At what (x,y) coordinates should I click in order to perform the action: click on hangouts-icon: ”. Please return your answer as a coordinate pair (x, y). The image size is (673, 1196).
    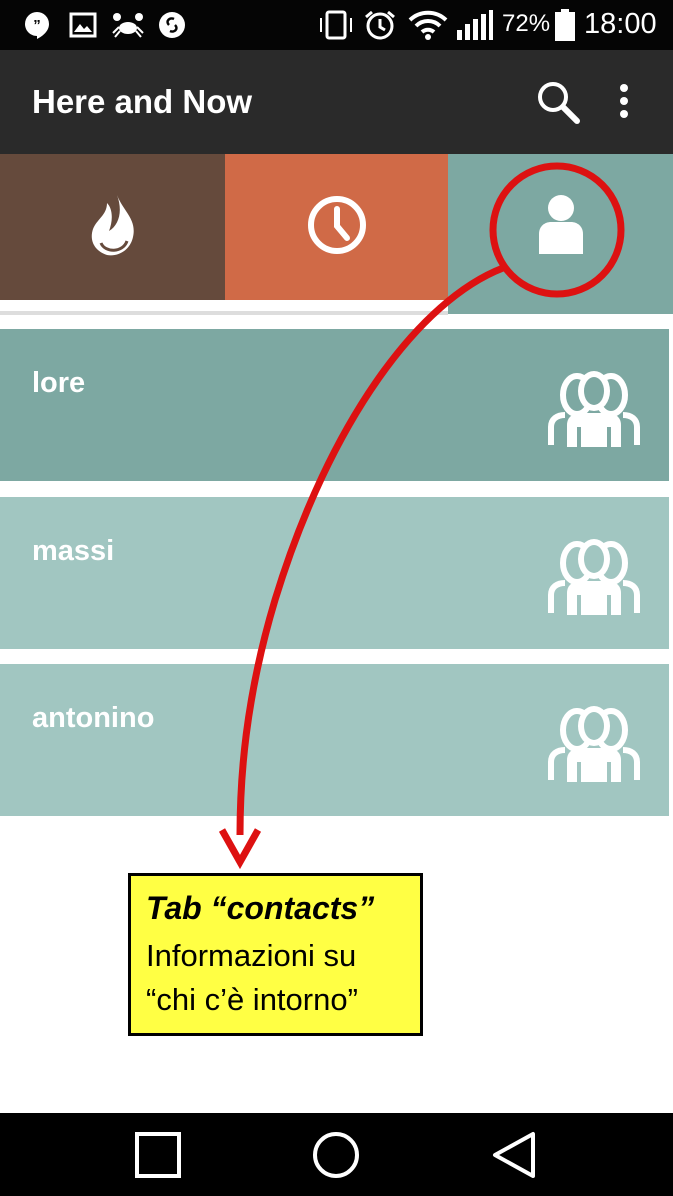
    Looking at the image, I should click on (37, 25).